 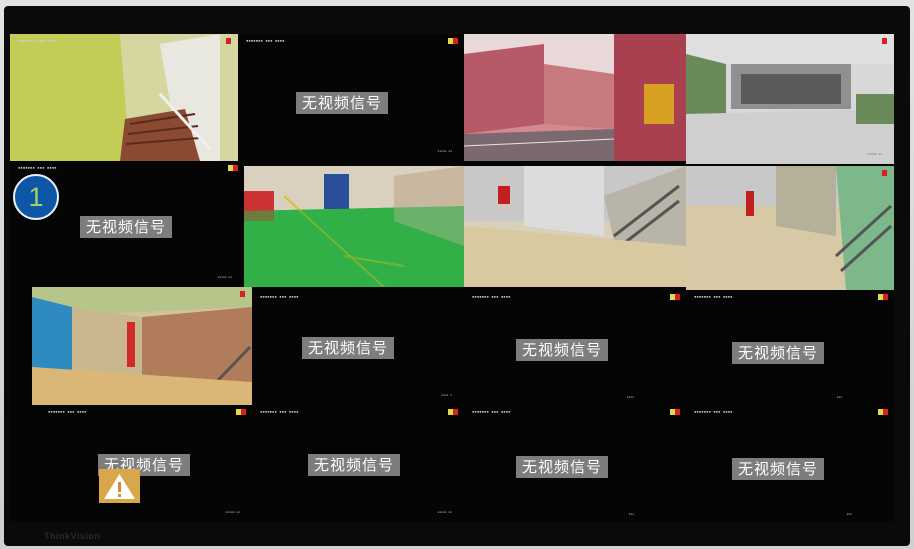 I want to click on badge-number: 1, so click(x=36, y=197).